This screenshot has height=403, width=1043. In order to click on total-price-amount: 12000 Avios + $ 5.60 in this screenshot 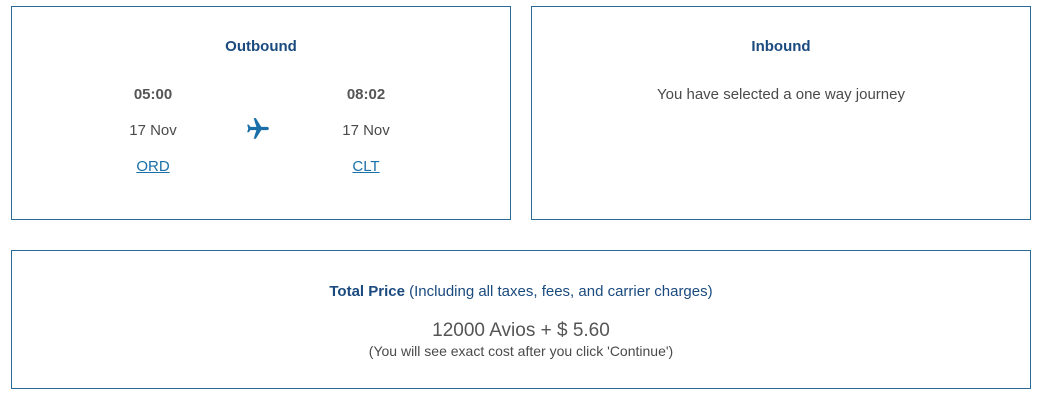, I will do `click(521, 330)`.